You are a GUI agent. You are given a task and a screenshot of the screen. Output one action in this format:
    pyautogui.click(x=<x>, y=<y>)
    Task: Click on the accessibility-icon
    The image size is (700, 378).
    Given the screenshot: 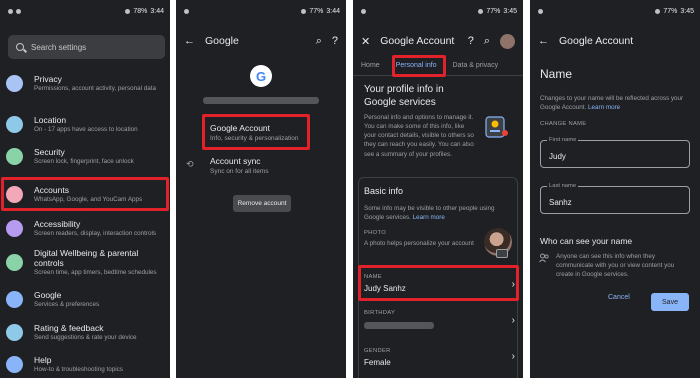 What is the action you would take?
    pyautogui.click(x=14, y=228)
    